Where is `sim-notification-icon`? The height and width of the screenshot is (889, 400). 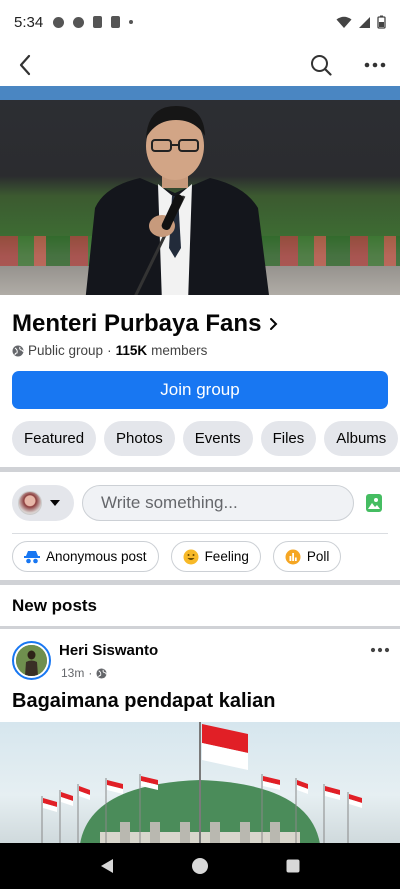 sim-notification-icon is located at coordinates (98, 22).